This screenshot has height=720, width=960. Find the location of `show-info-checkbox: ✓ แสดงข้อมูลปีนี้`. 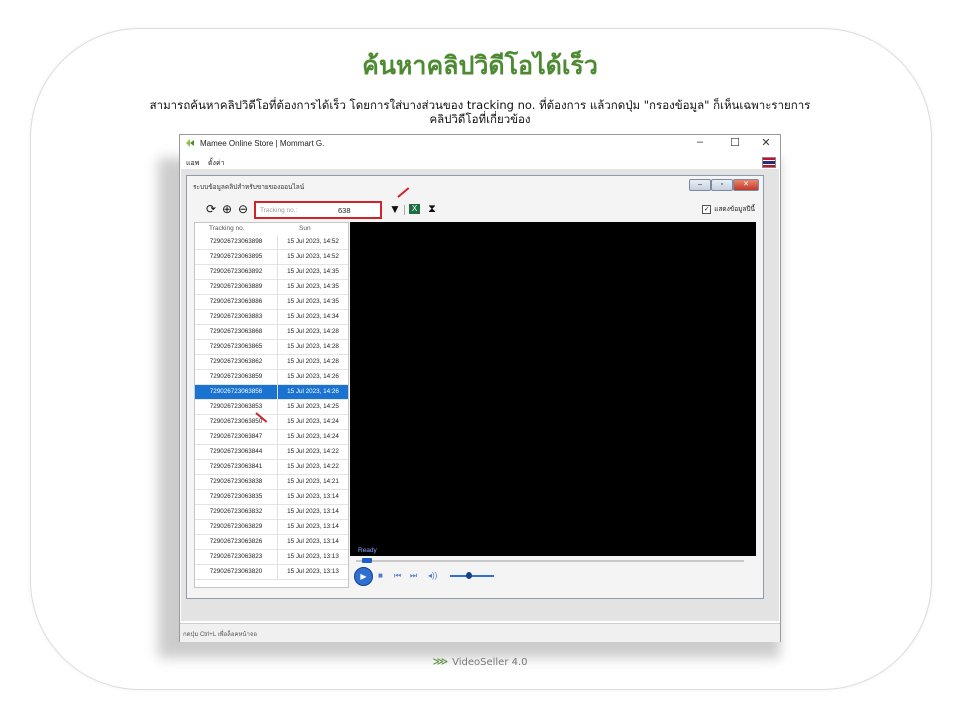

show-info-checkbox: ✓ แสดงข้อมูลปีนี้ is located at coordinates (728, 209).